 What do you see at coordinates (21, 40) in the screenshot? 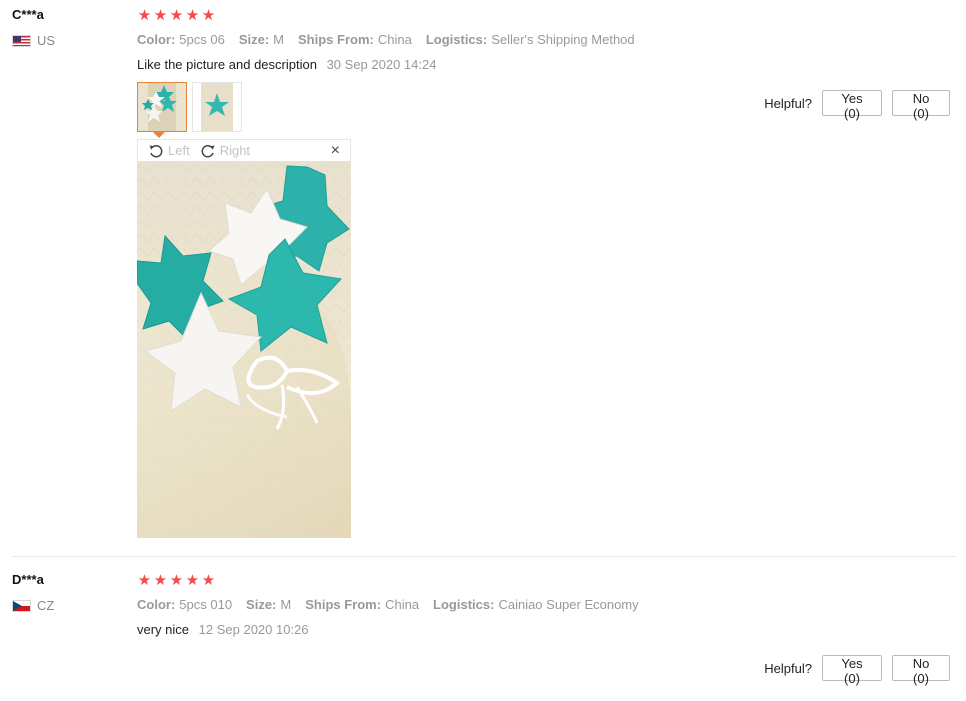
I see `us-flag-icon` at bounding box center [21, 40].